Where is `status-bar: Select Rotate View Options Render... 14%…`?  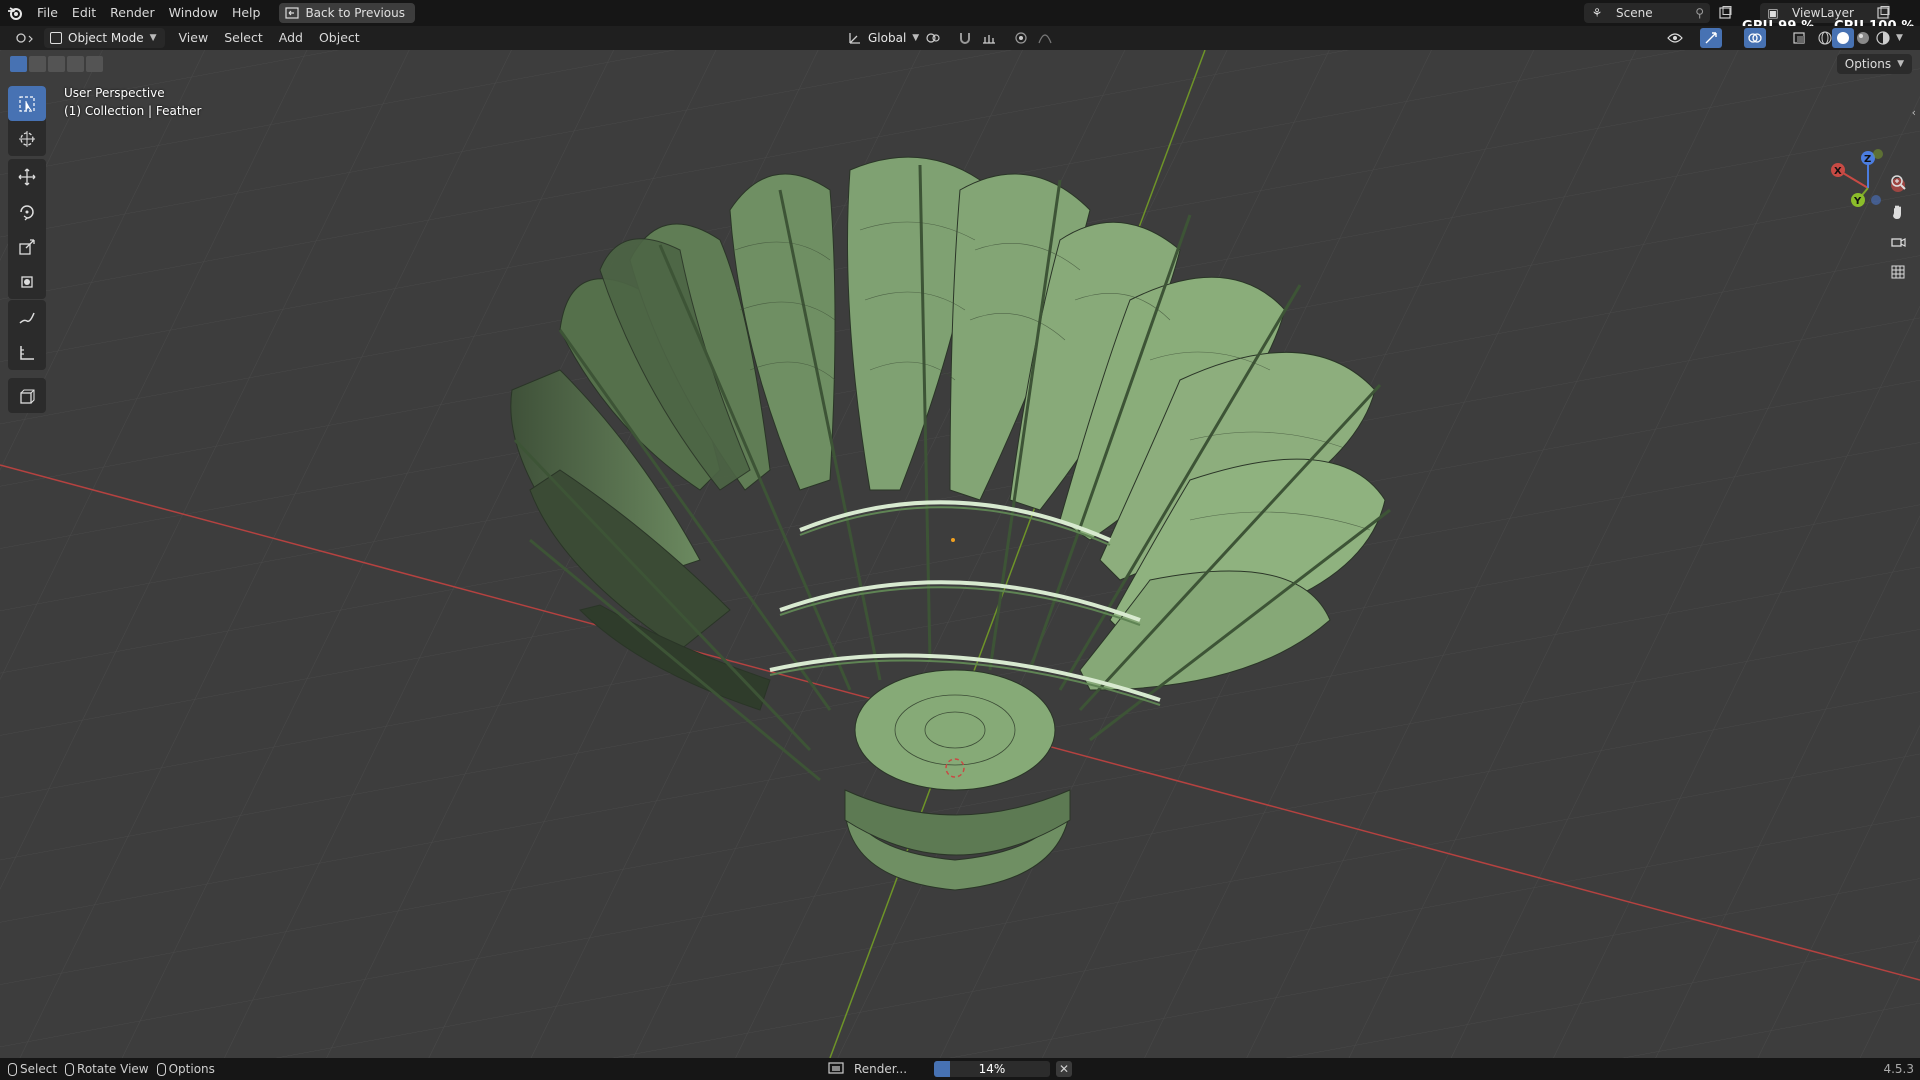
status-bar: Select Rotate View Options Render... 14%… is located at coordinates (960, 1069).